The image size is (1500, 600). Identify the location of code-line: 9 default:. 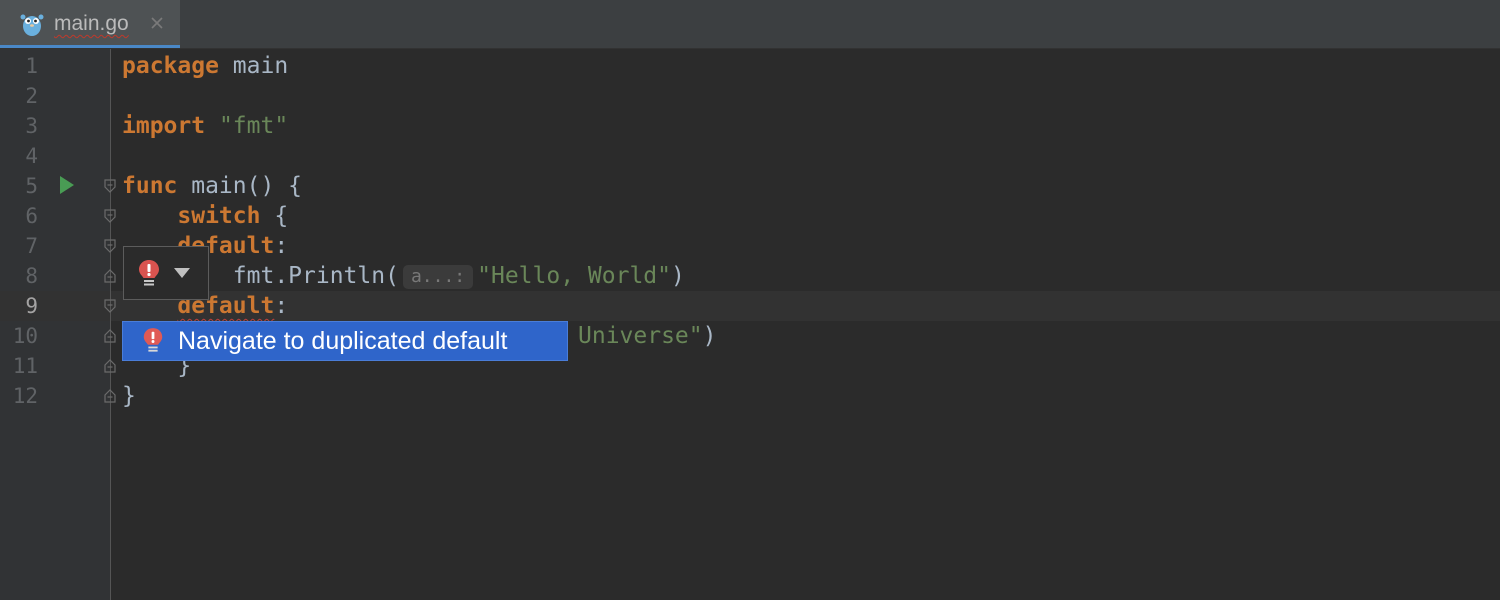
(750, 306).